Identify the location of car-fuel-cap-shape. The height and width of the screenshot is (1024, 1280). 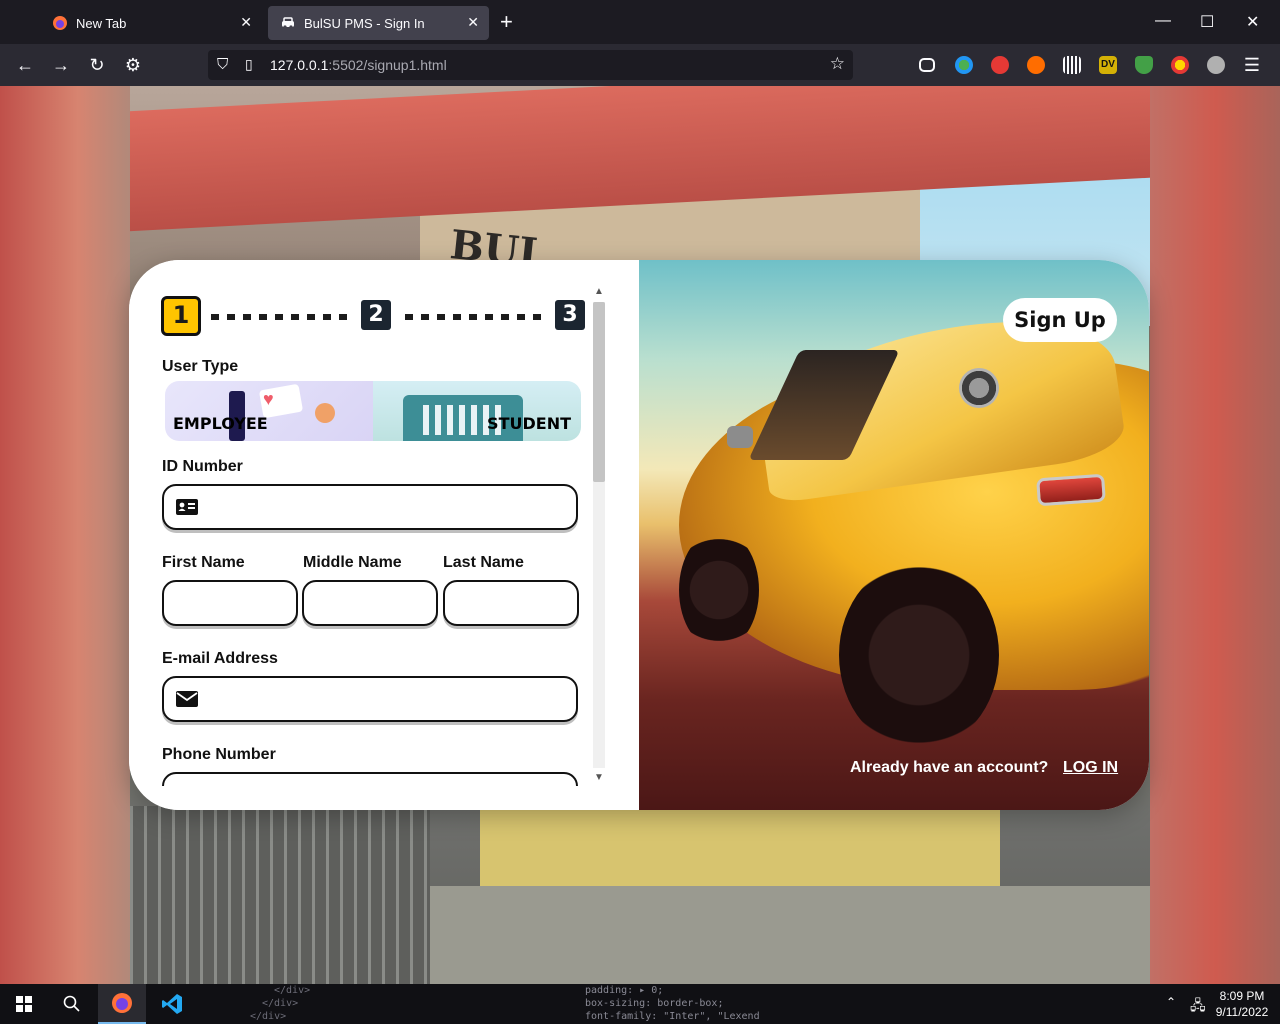
(979, 388).